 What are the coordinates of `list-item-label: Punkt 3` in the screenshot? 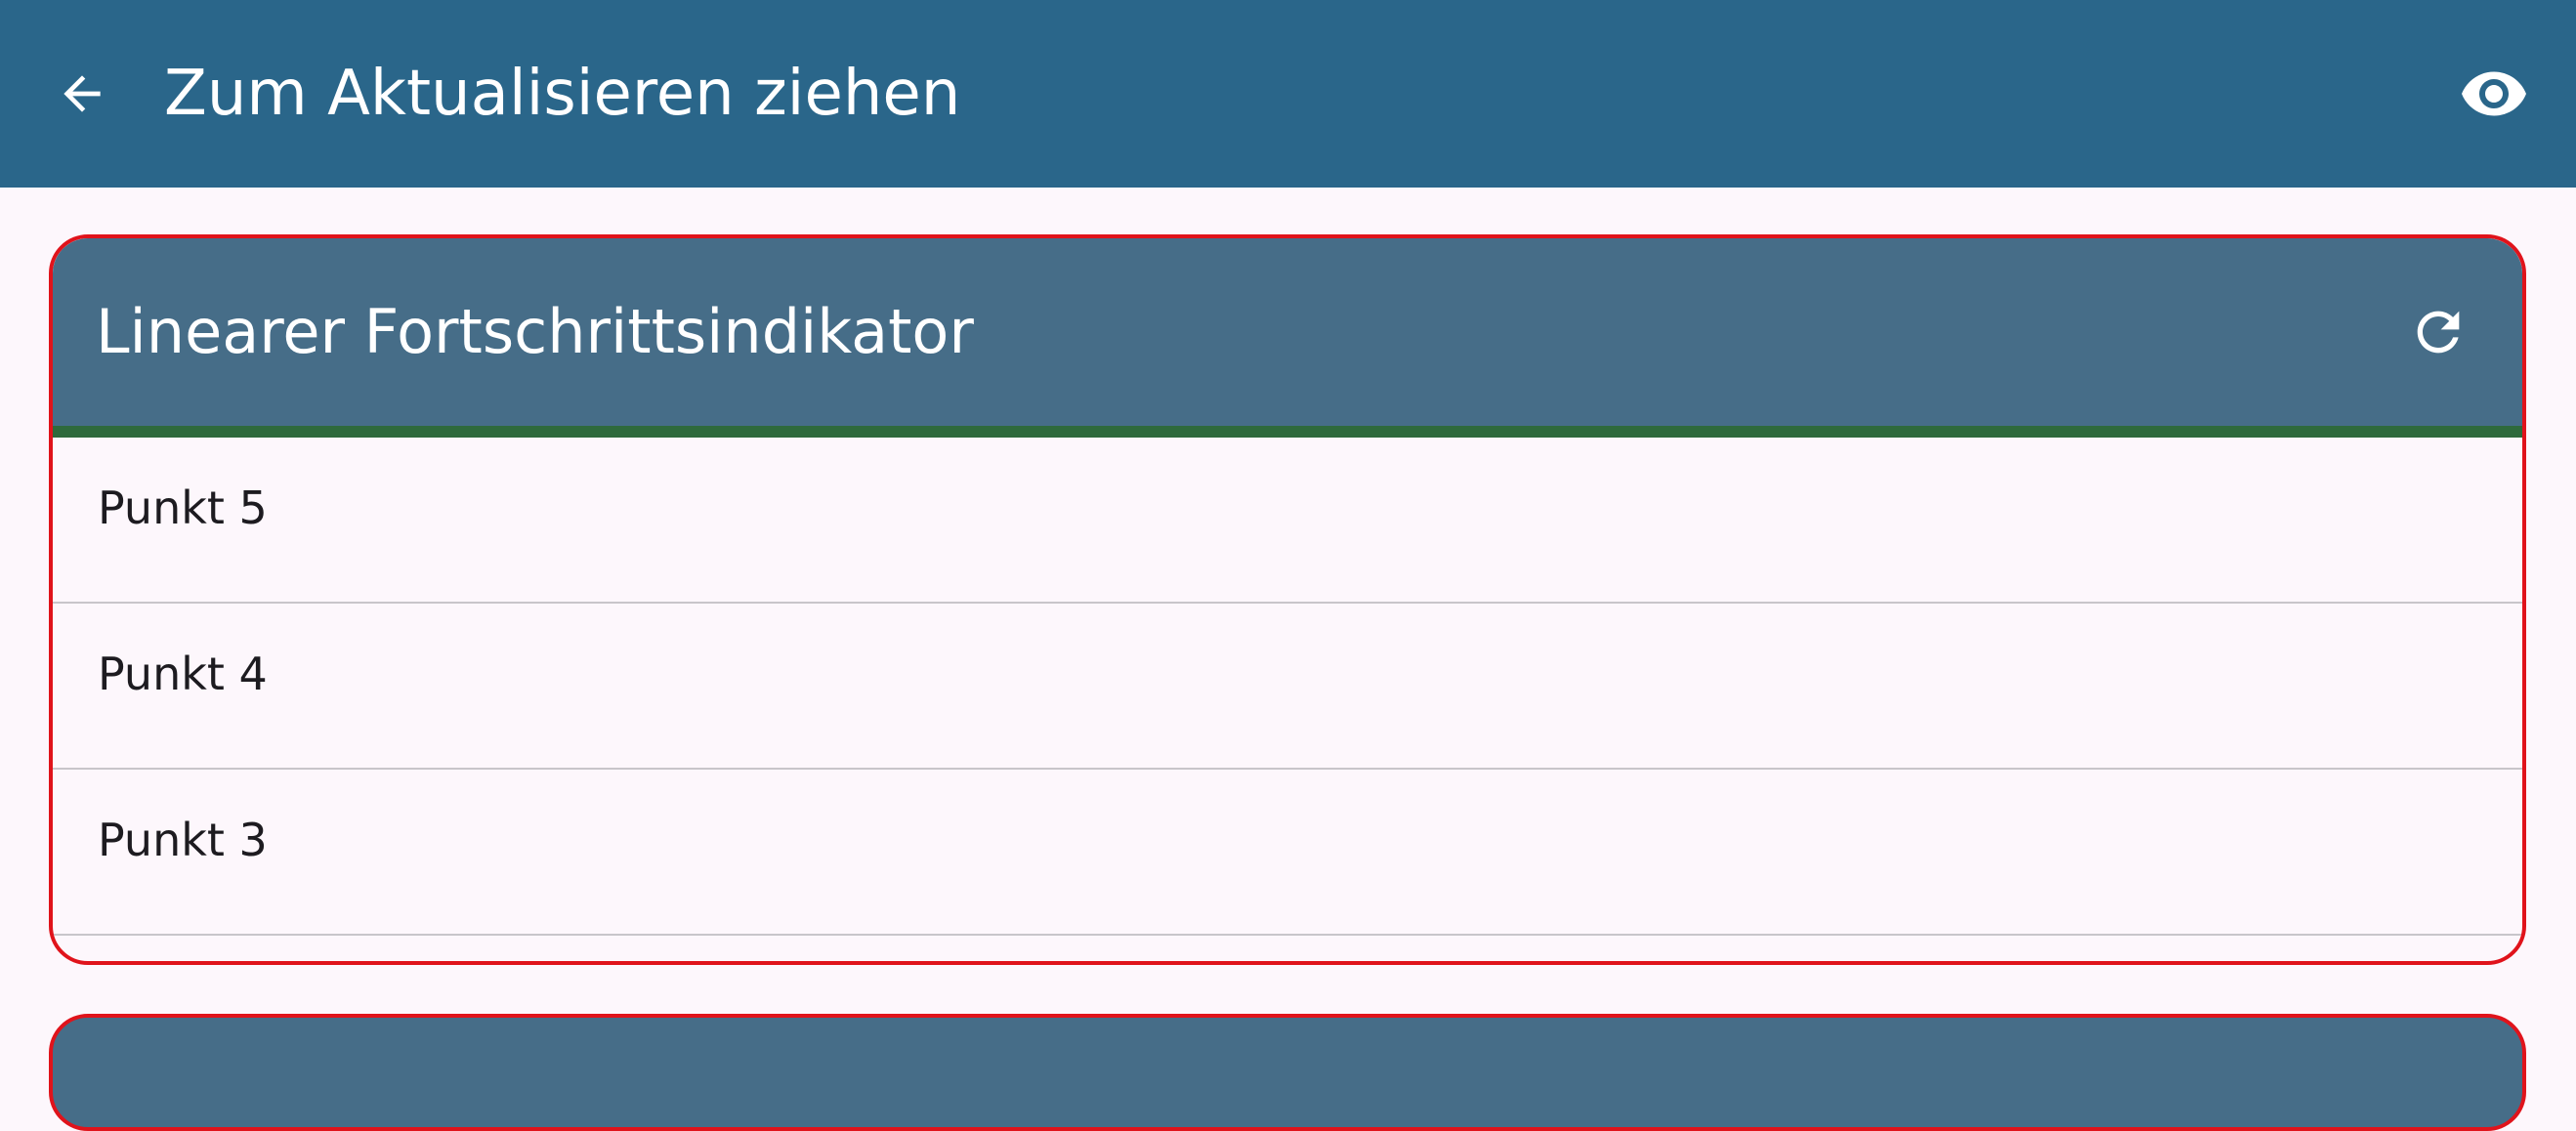 It's located at (183, 840).